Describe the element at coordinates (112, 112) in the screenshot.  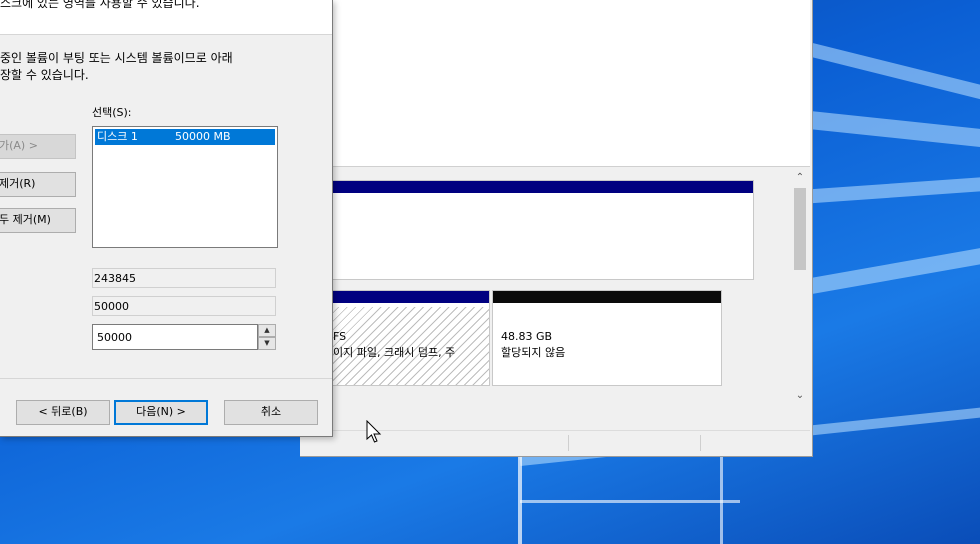
I see `selected-label: 선택(S):` at that location.